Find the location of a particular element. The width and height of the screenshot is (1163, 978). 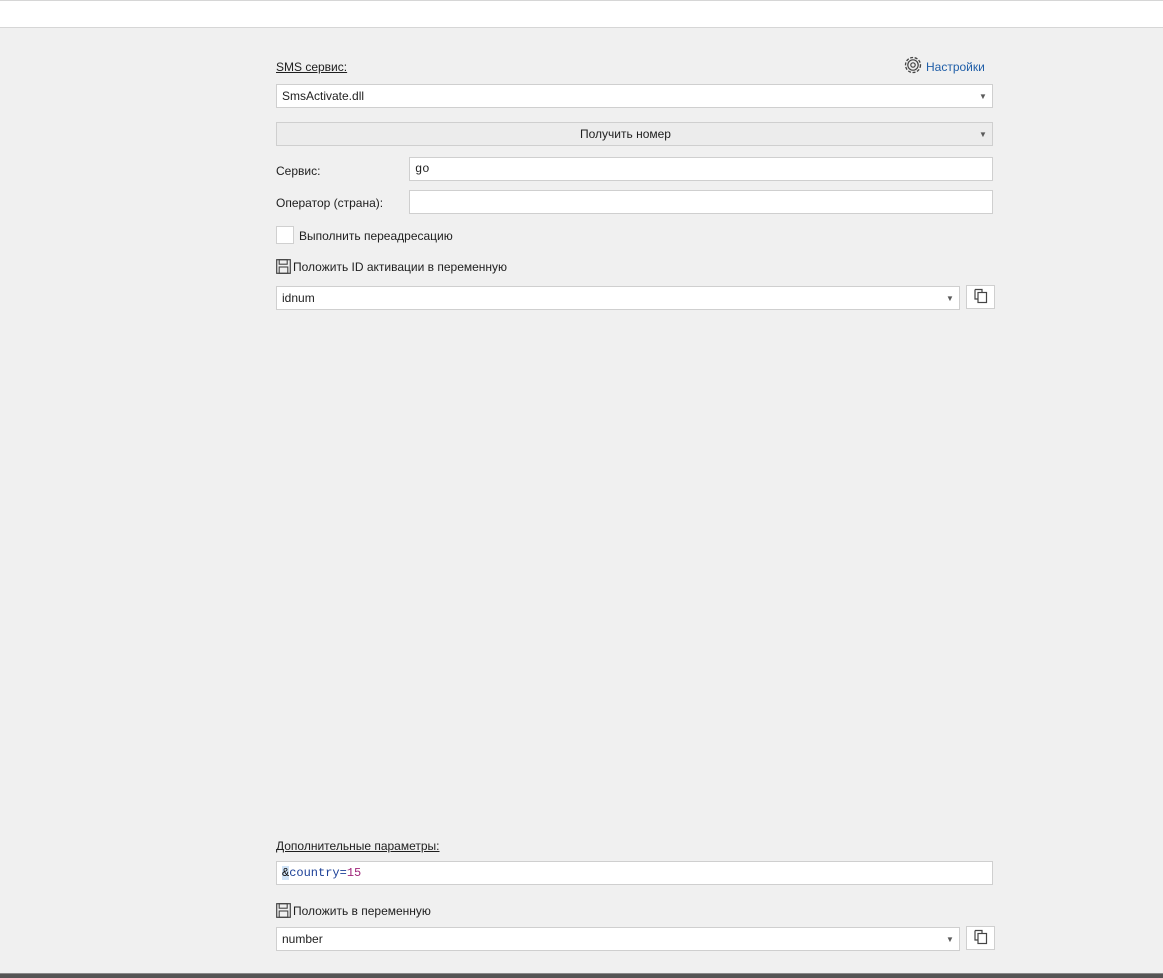

action-dropdown: Получить номер ▼ is located at coordinates (634, 134).